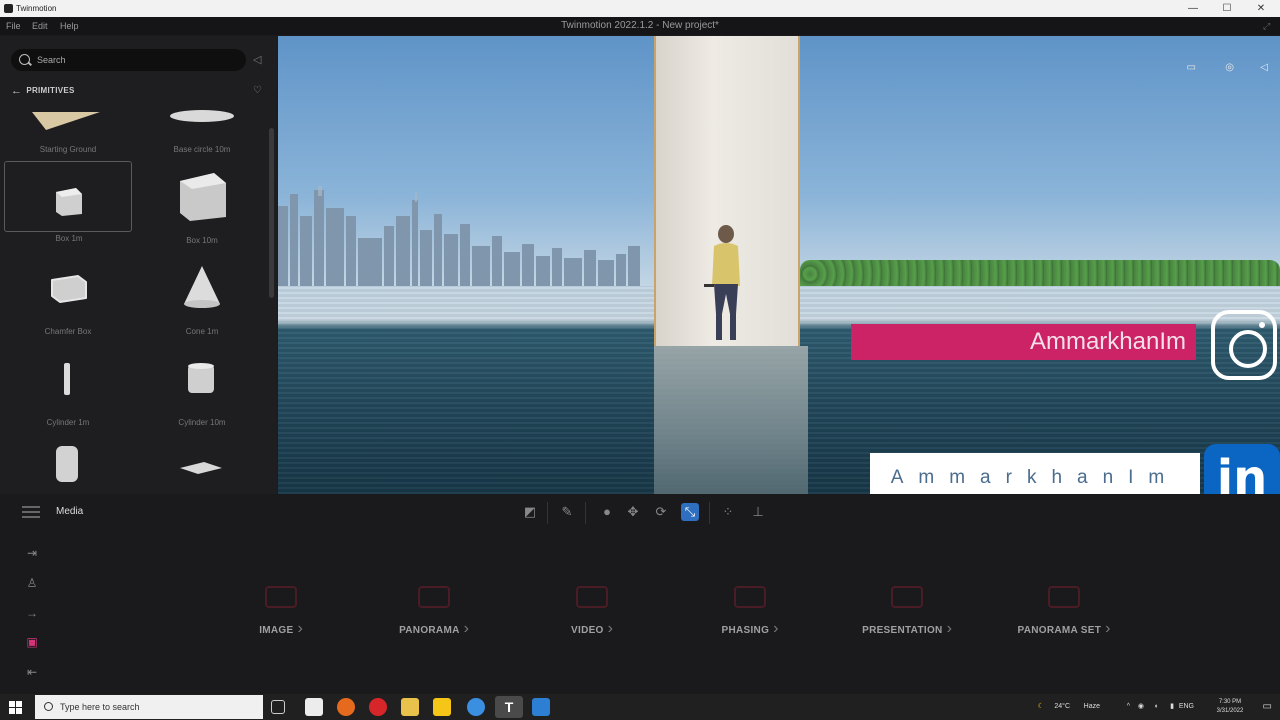  Describe the element at coordinates (661, 512) in the screenshot. I see `rotate-icon: ⟳` at that location.